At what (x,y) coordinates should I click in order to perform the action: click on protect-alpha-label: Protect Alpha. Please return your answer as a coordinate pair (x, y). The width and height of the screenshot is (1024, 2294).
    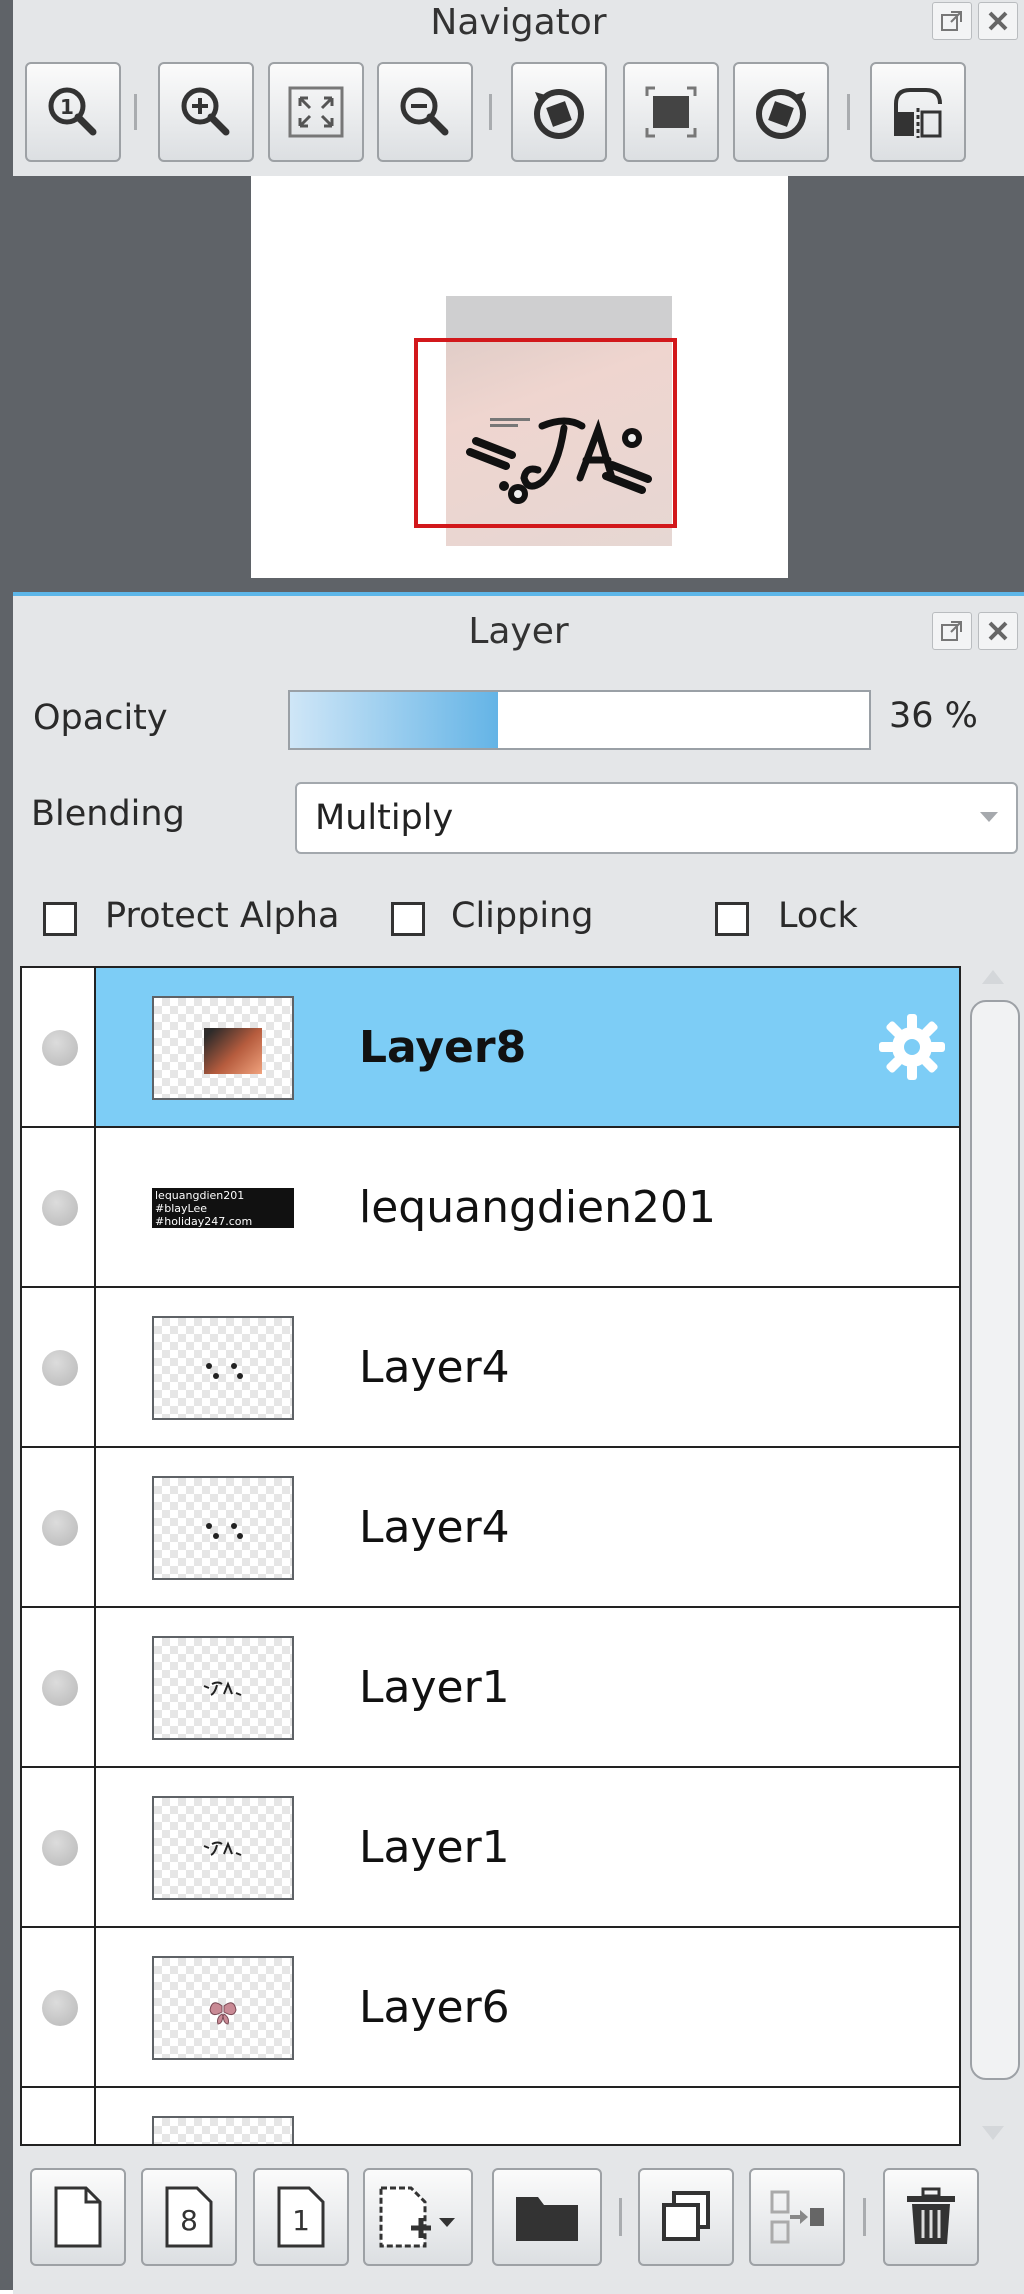
    Looking at the image, I should click on (222, 916).